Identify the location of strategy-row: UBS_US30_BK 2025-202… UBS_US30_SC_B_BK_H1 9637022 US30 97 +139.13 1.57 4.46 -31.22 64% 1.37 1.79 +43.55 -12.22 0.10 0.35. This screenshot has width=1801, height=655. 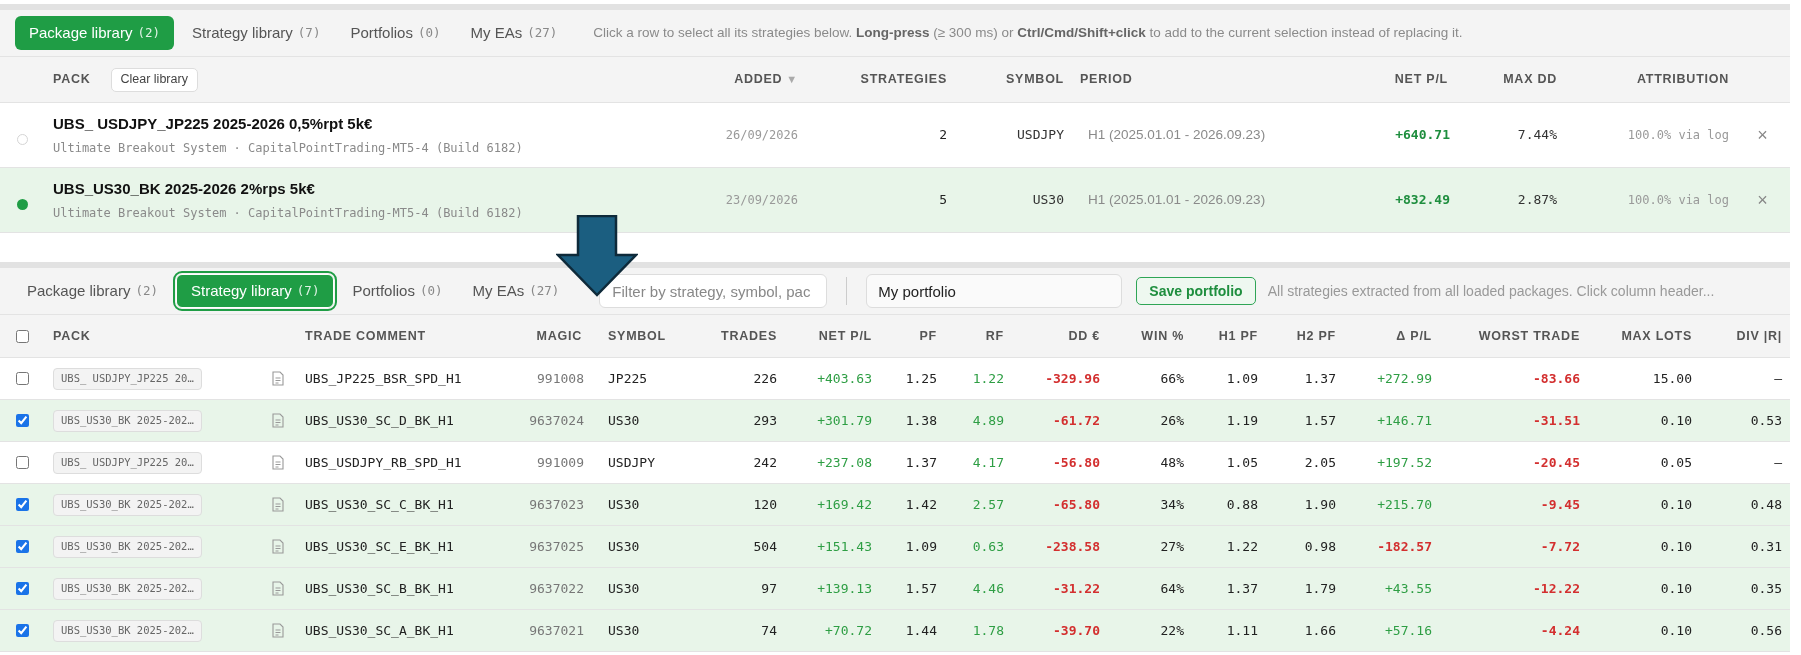
(895, 589).